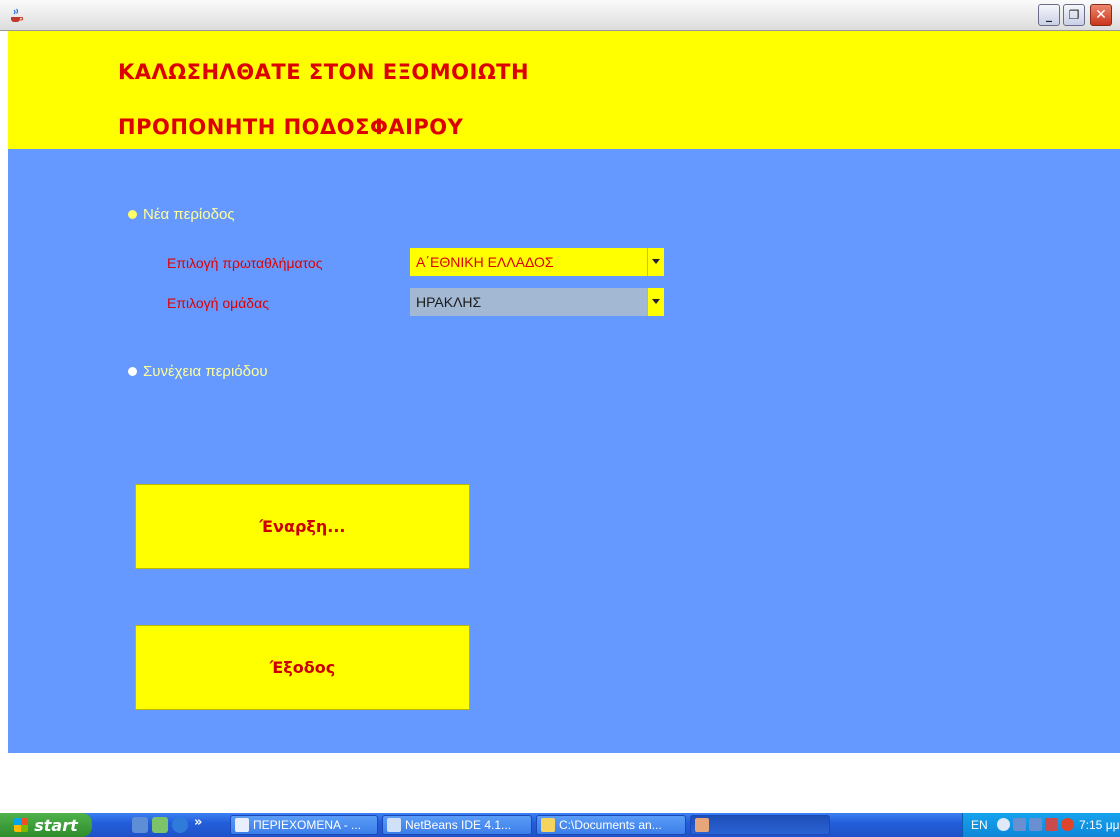 Image resolution: width=1120 pixels, height=837 pixels. Describe the element at coordinates (1067, 824) in the screenshot. I see `opera-icon` at that location.